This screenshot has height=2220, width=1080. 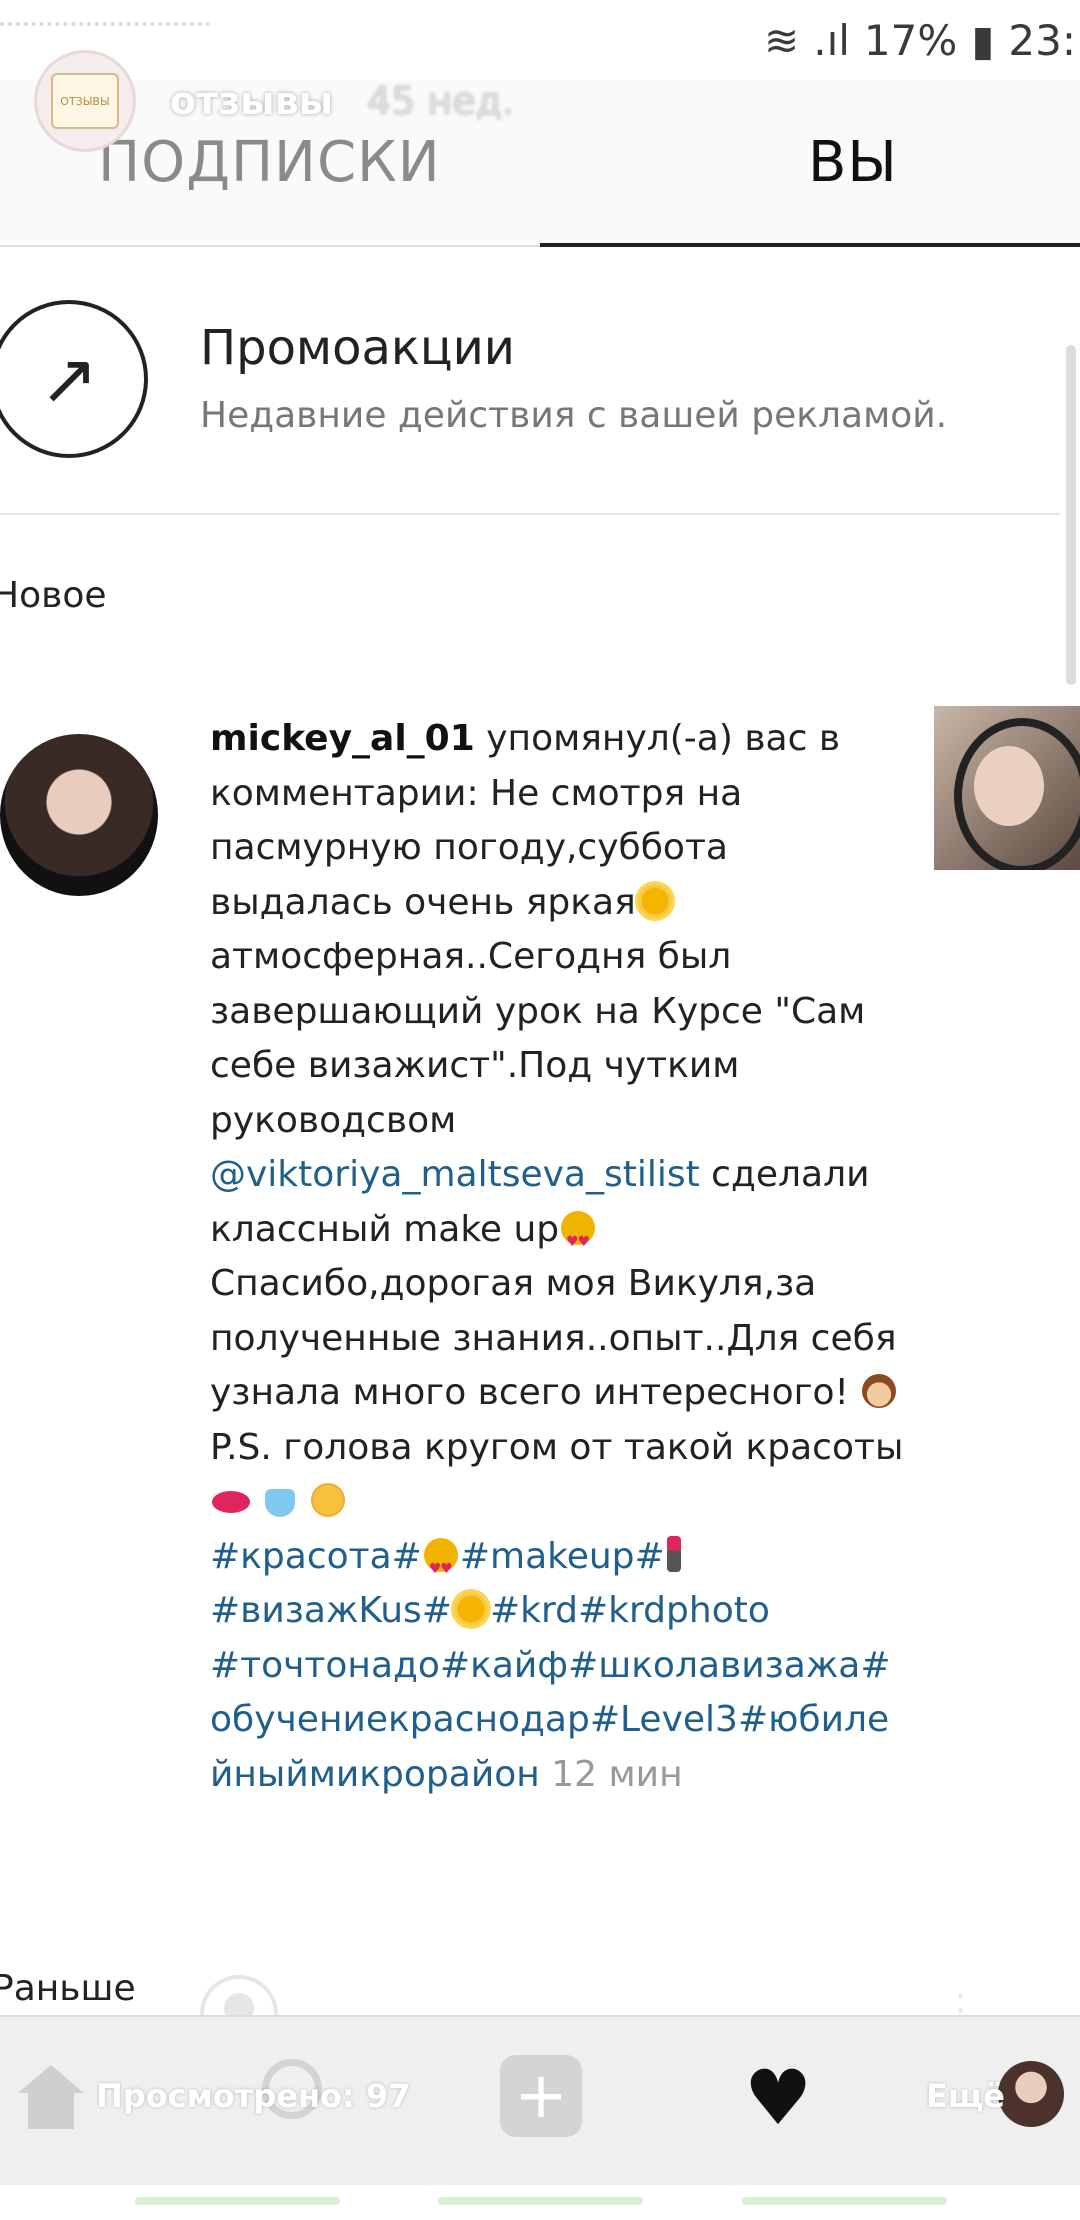 What do you see at coordinates (541, 2096) in the screenshot?
I see `add-post-icon: +` at bounding box center [541, 2096].